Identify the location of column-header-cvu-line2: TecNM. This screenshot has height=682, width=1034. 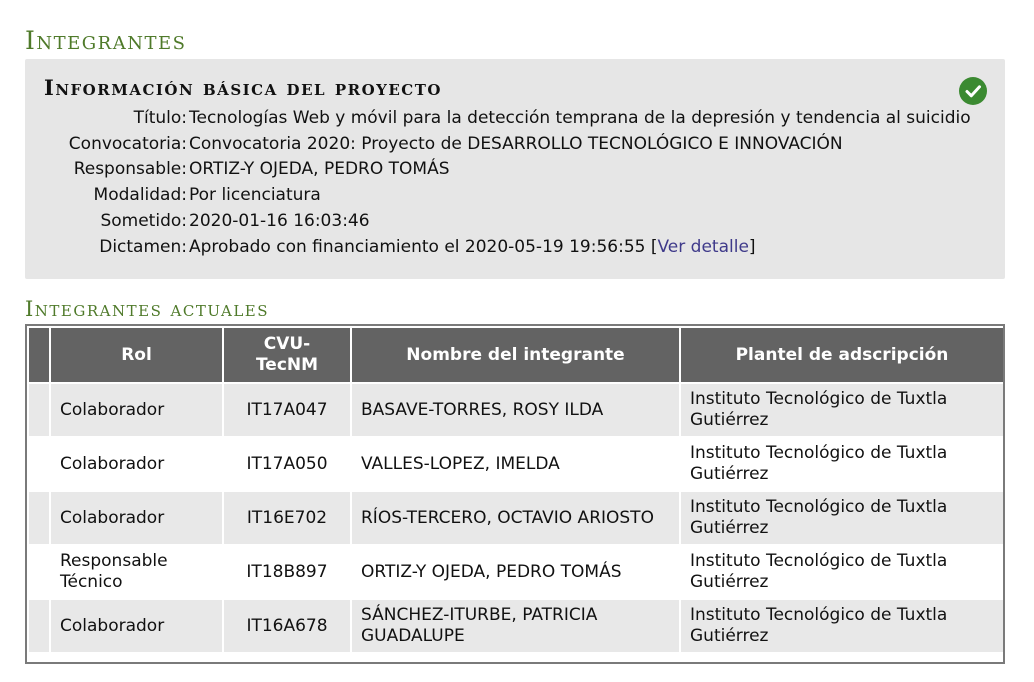
(287, 365).